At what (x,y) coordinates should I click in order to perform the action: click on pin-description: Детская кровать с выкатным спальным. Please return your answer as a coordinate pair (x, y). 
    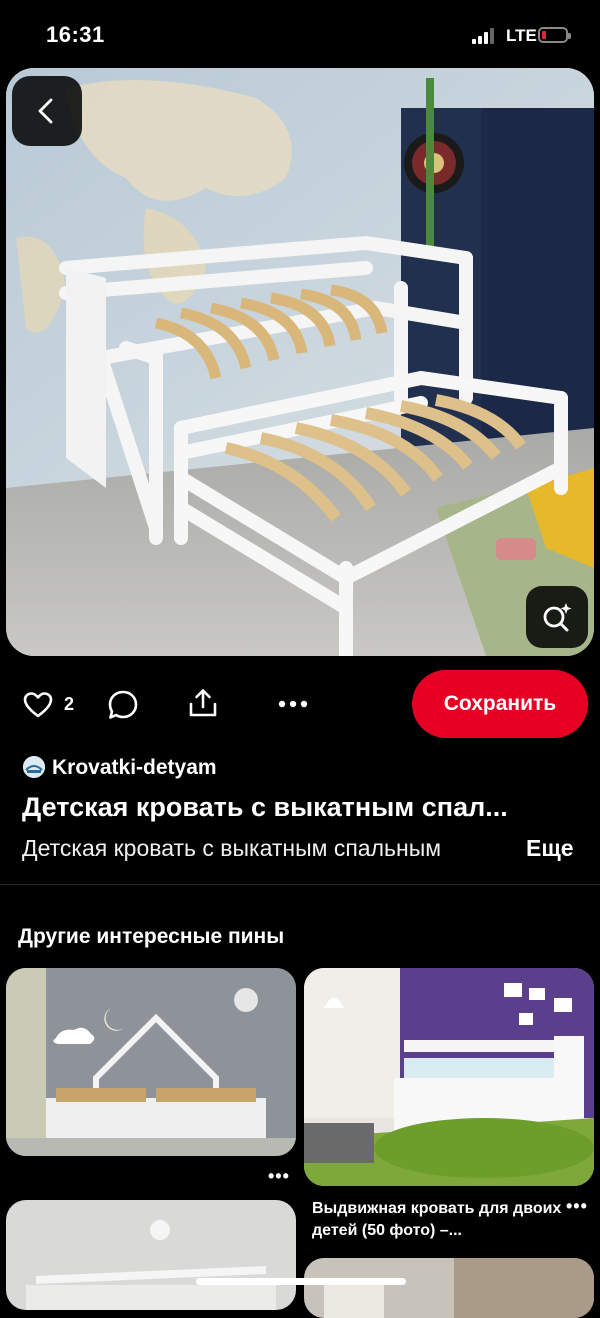
    Looking at the image, I should click on (232, 848).